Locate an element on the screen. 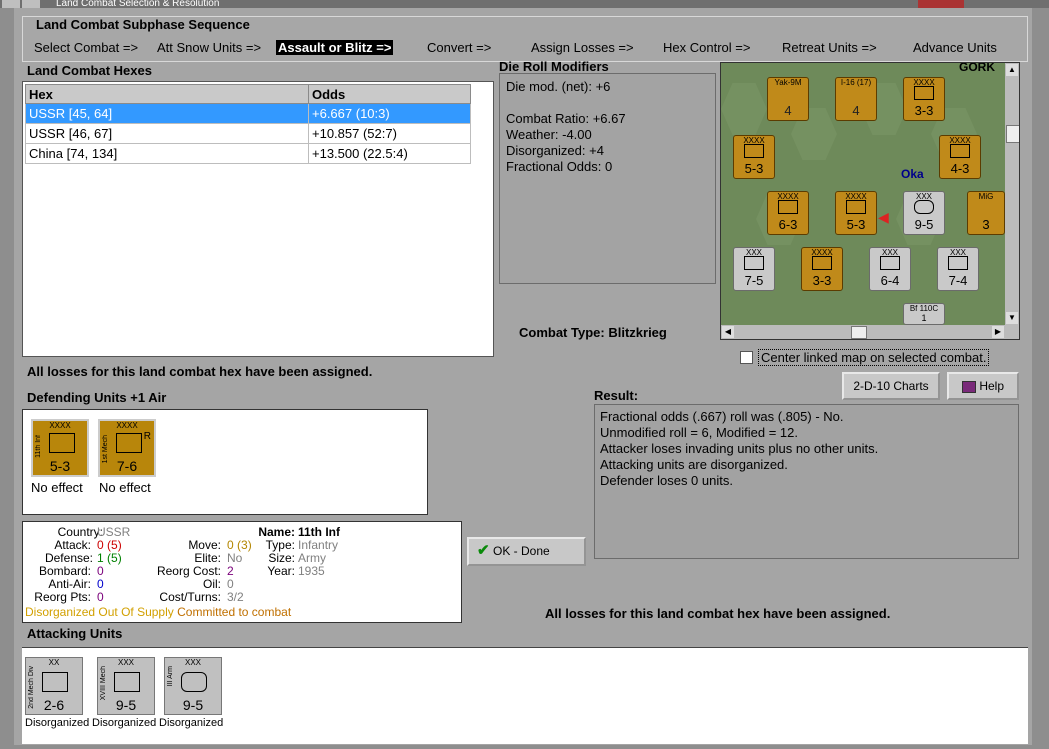  attacking-unit: XX 2nd Mech Div 2-6 is located at coordinates (54, 686).